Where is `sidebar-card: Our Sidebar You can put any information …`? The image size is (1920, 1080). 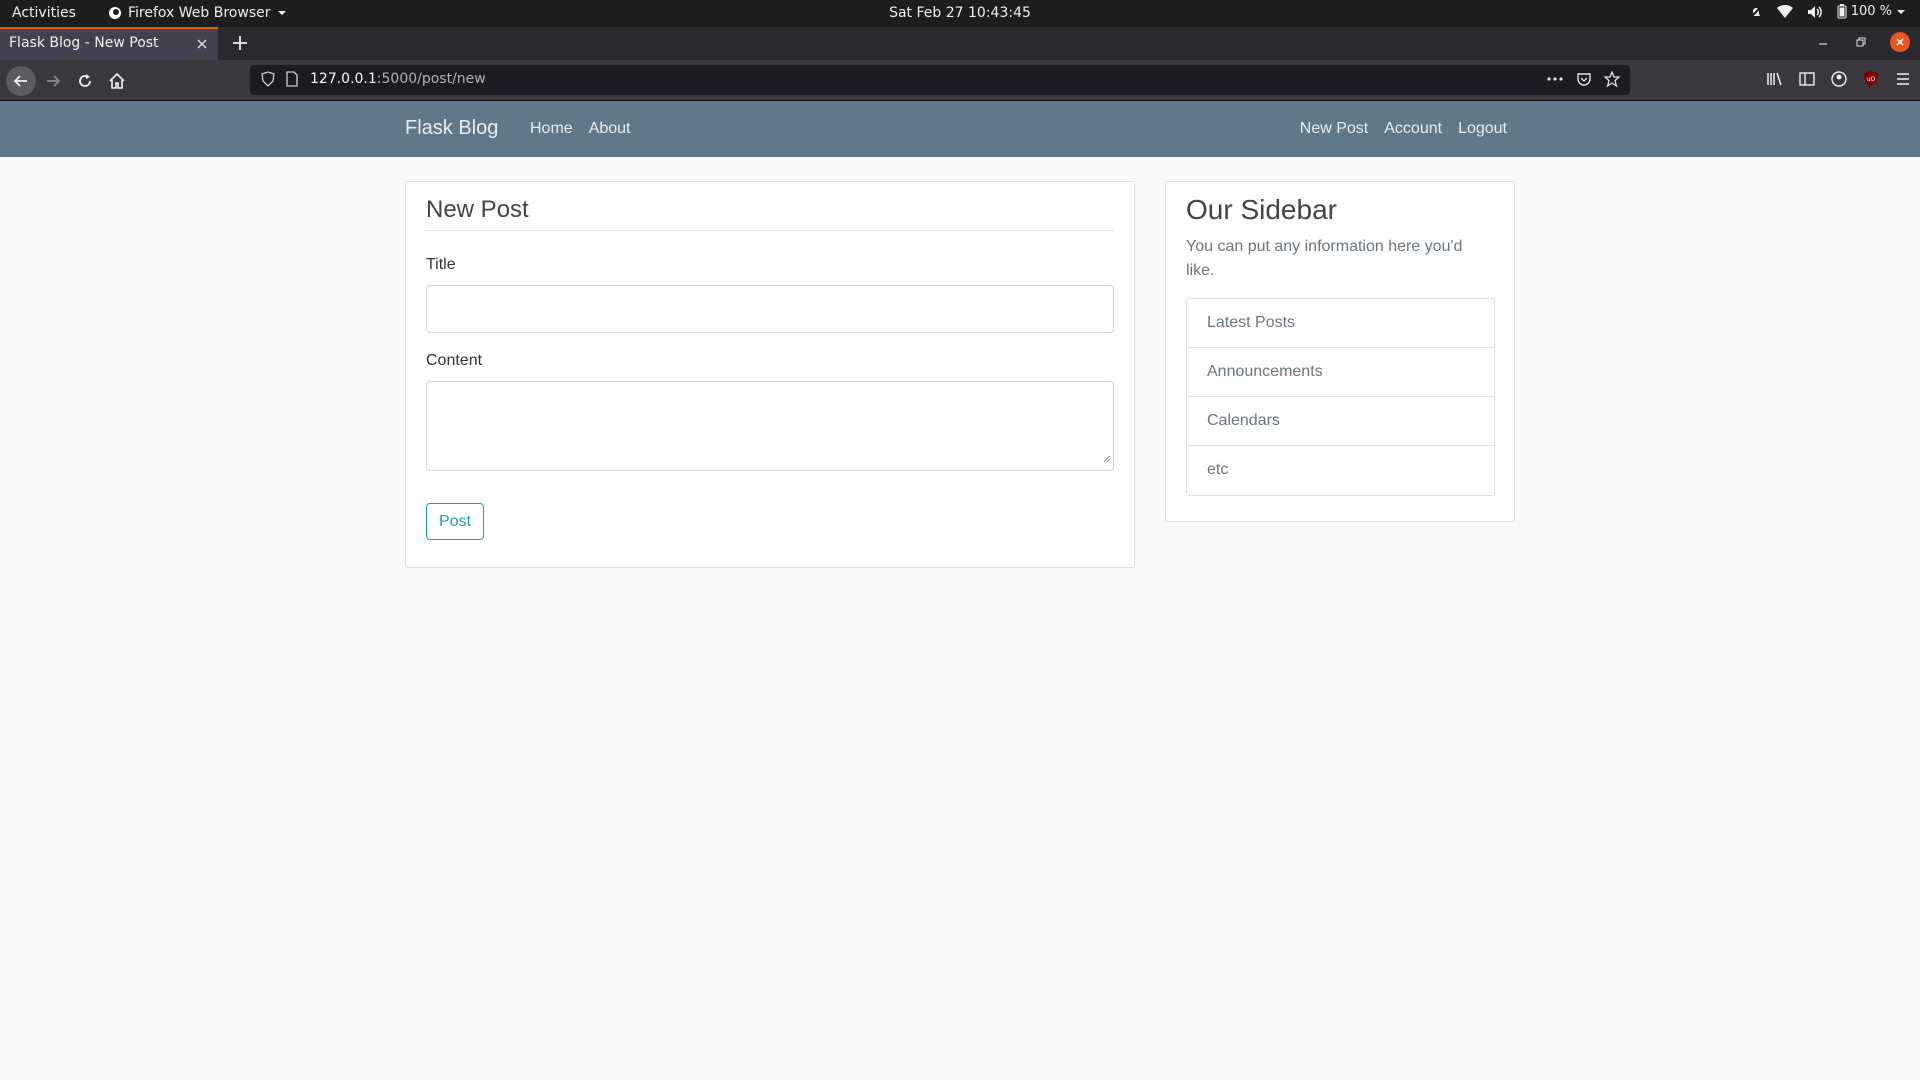
sidebar-card: Our Sidebar You can put any information … is located at coordinates (1340, 351).